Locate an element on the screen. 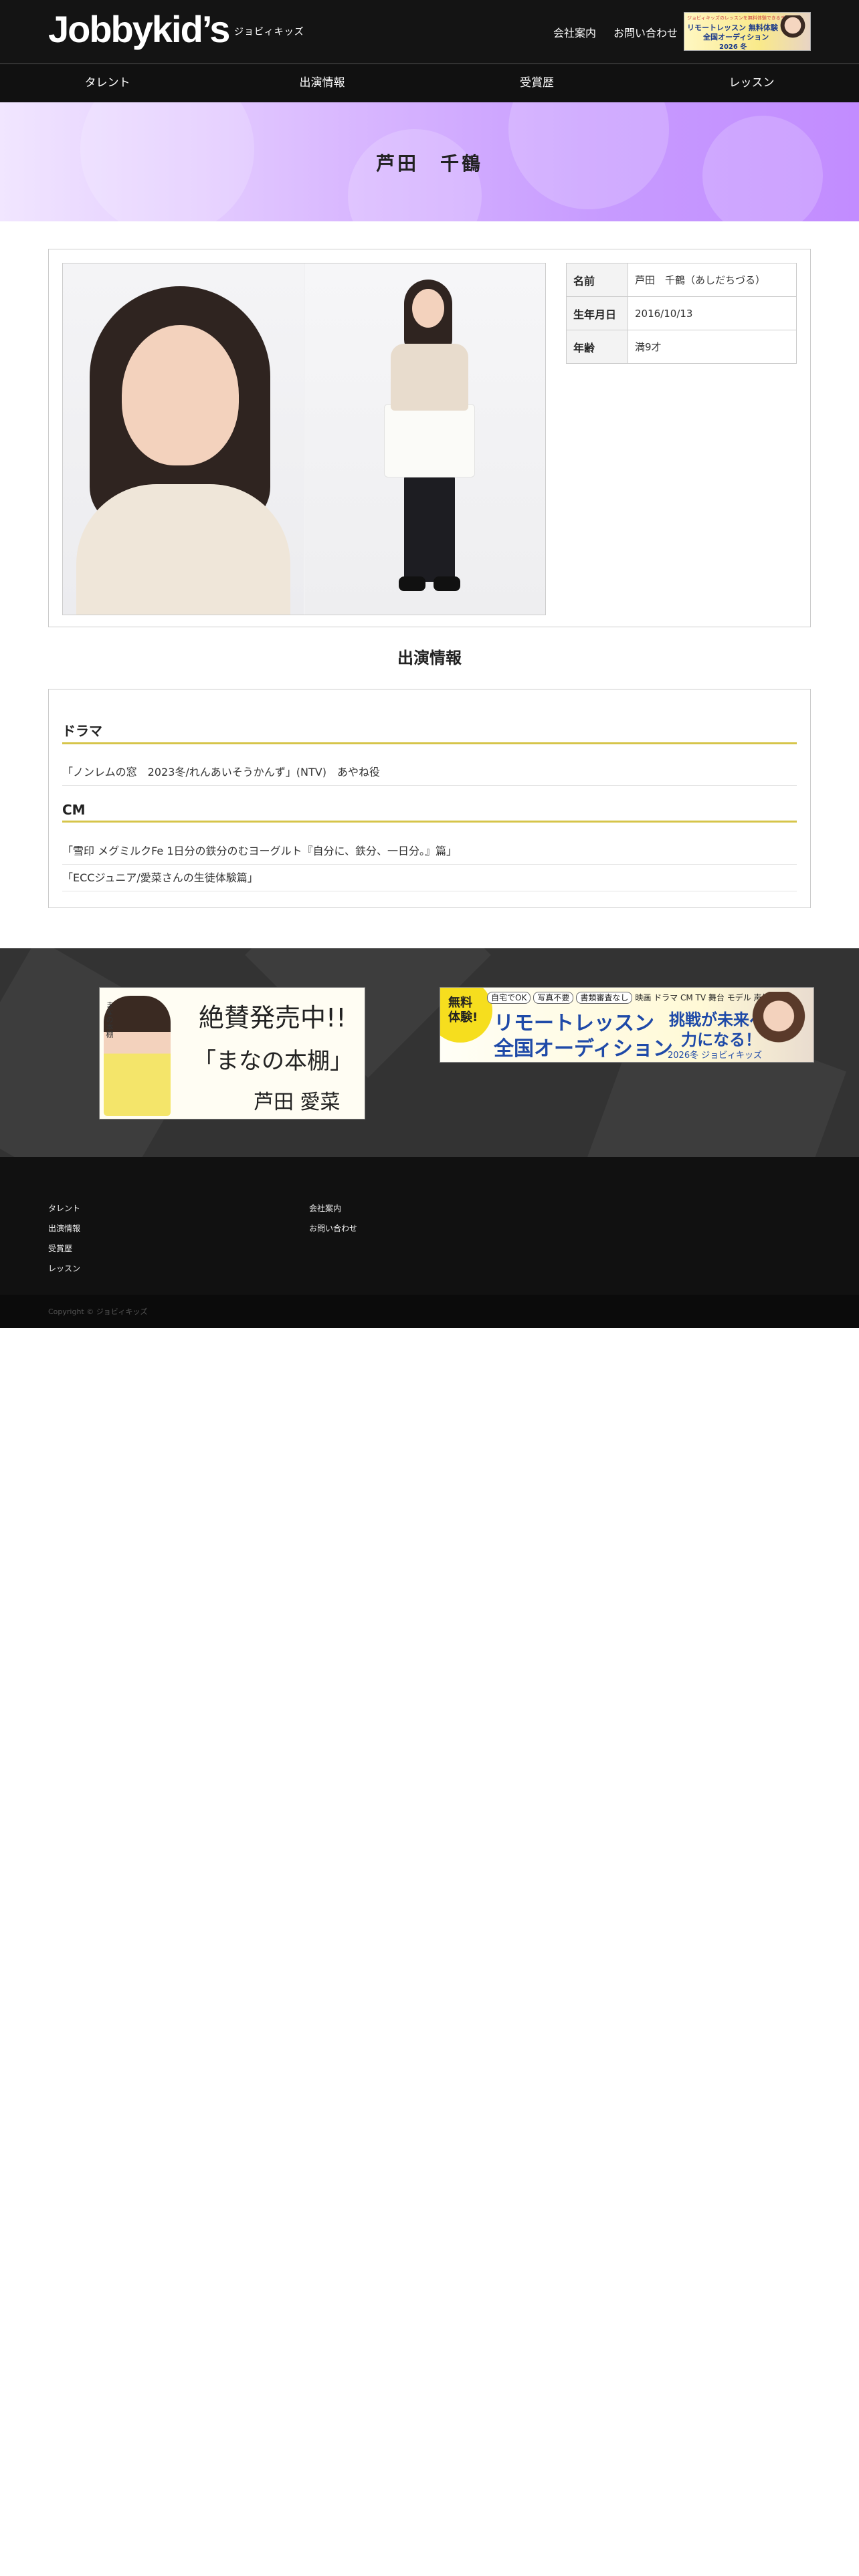  footer-link-performance: 出演情報 is located at coordinates (64, 1228).